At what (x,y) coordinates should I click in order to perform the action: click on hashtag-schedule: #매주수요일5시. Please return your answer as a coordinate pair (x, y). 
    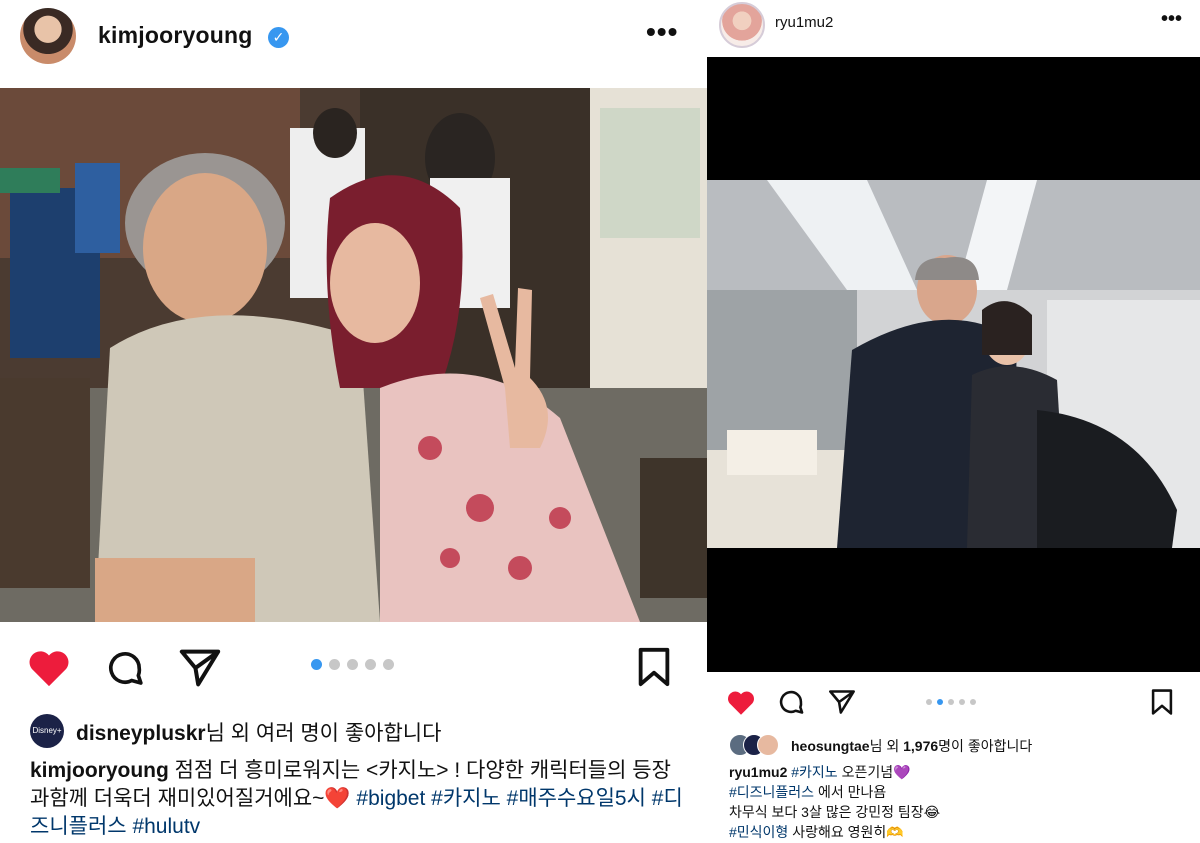
    Looking at the image, I should click on (576, 798).